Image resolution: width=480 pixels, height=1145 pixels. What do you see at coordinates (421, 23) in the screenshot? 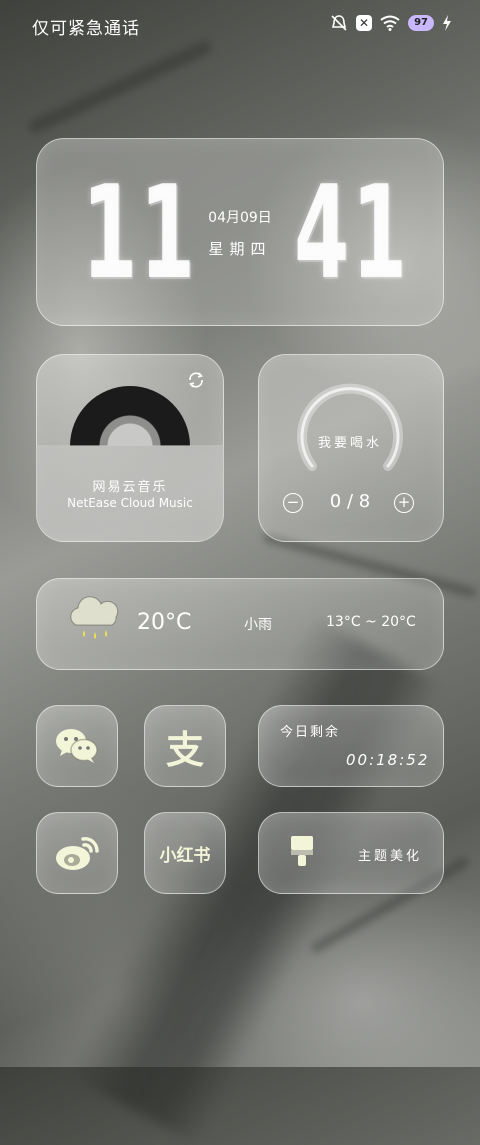
I see `battery-icon: 97` at bounding box center [421, 23].